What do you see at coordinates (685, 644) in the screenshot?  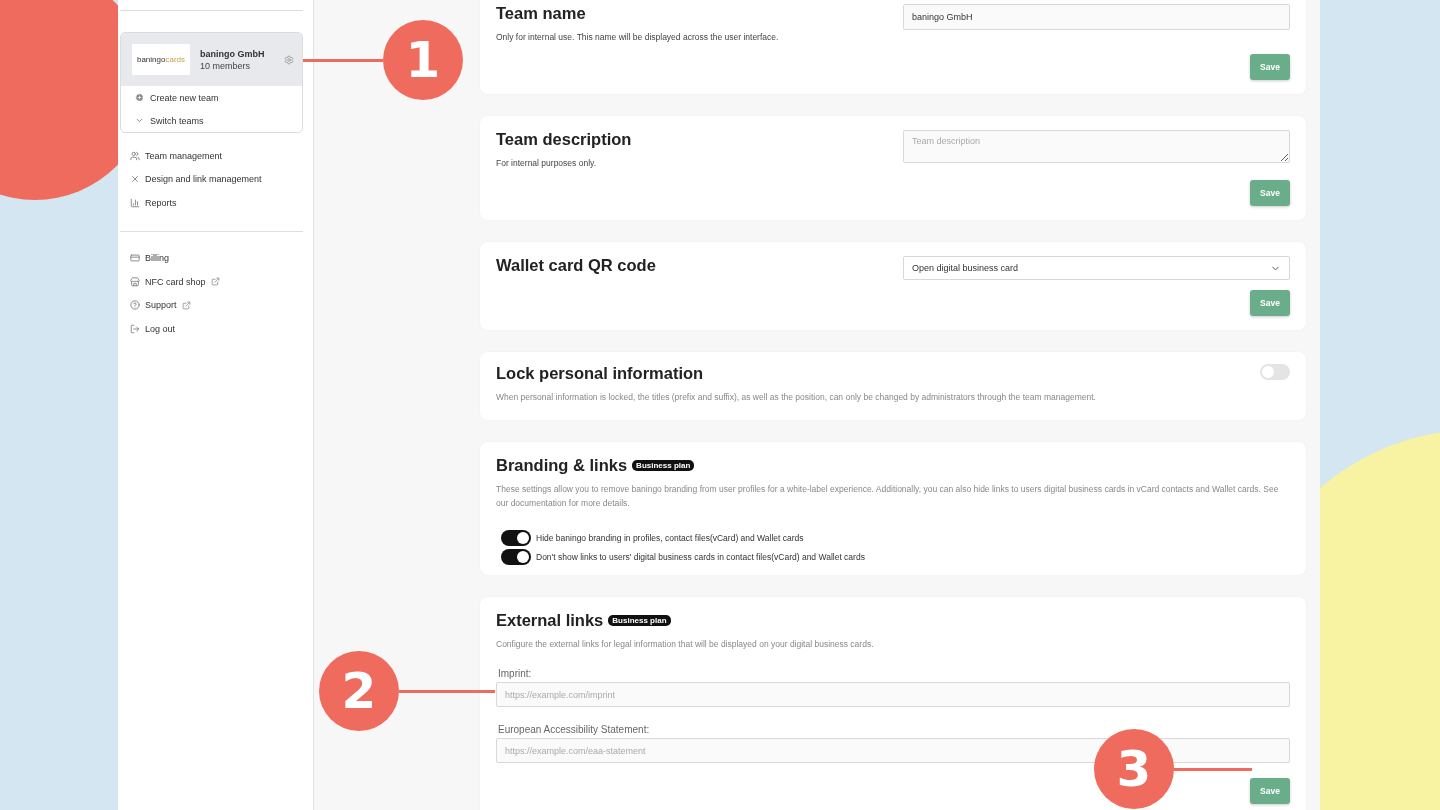 I see `card-description: Configure the external links for legal information that will be displayed on your digital business cards.` at bounding box center [685, 644].